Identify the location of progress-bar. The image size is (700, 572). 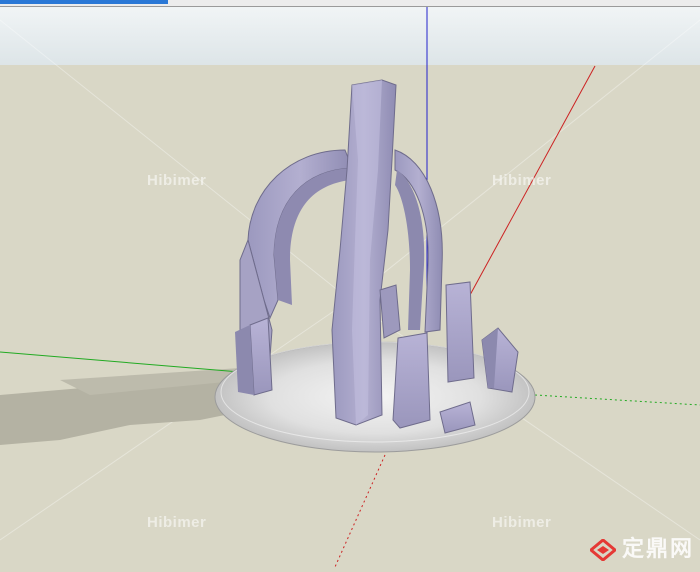
(84, 2).